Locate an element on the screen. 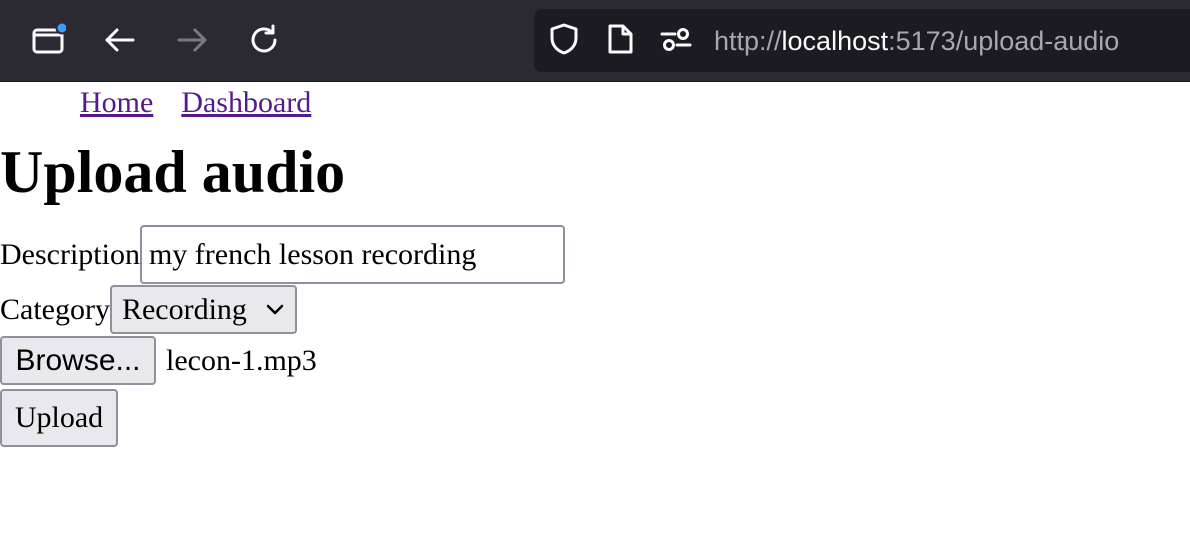  upload-row: Upload is located at coordinates (59, 418).